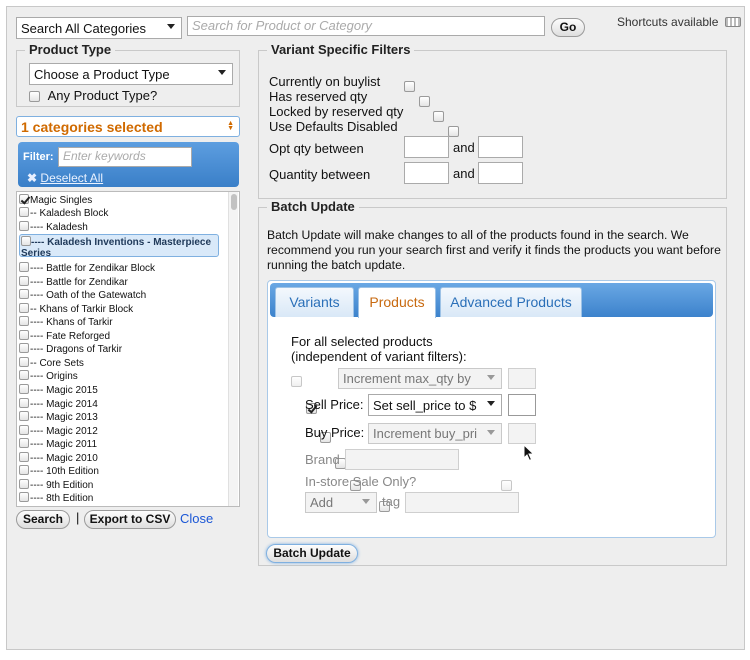 Image resolution: width=750 pixels, height=660 pixels. I want to click on buy-price-action-select: Increment buy_pri, so click(435, 433).